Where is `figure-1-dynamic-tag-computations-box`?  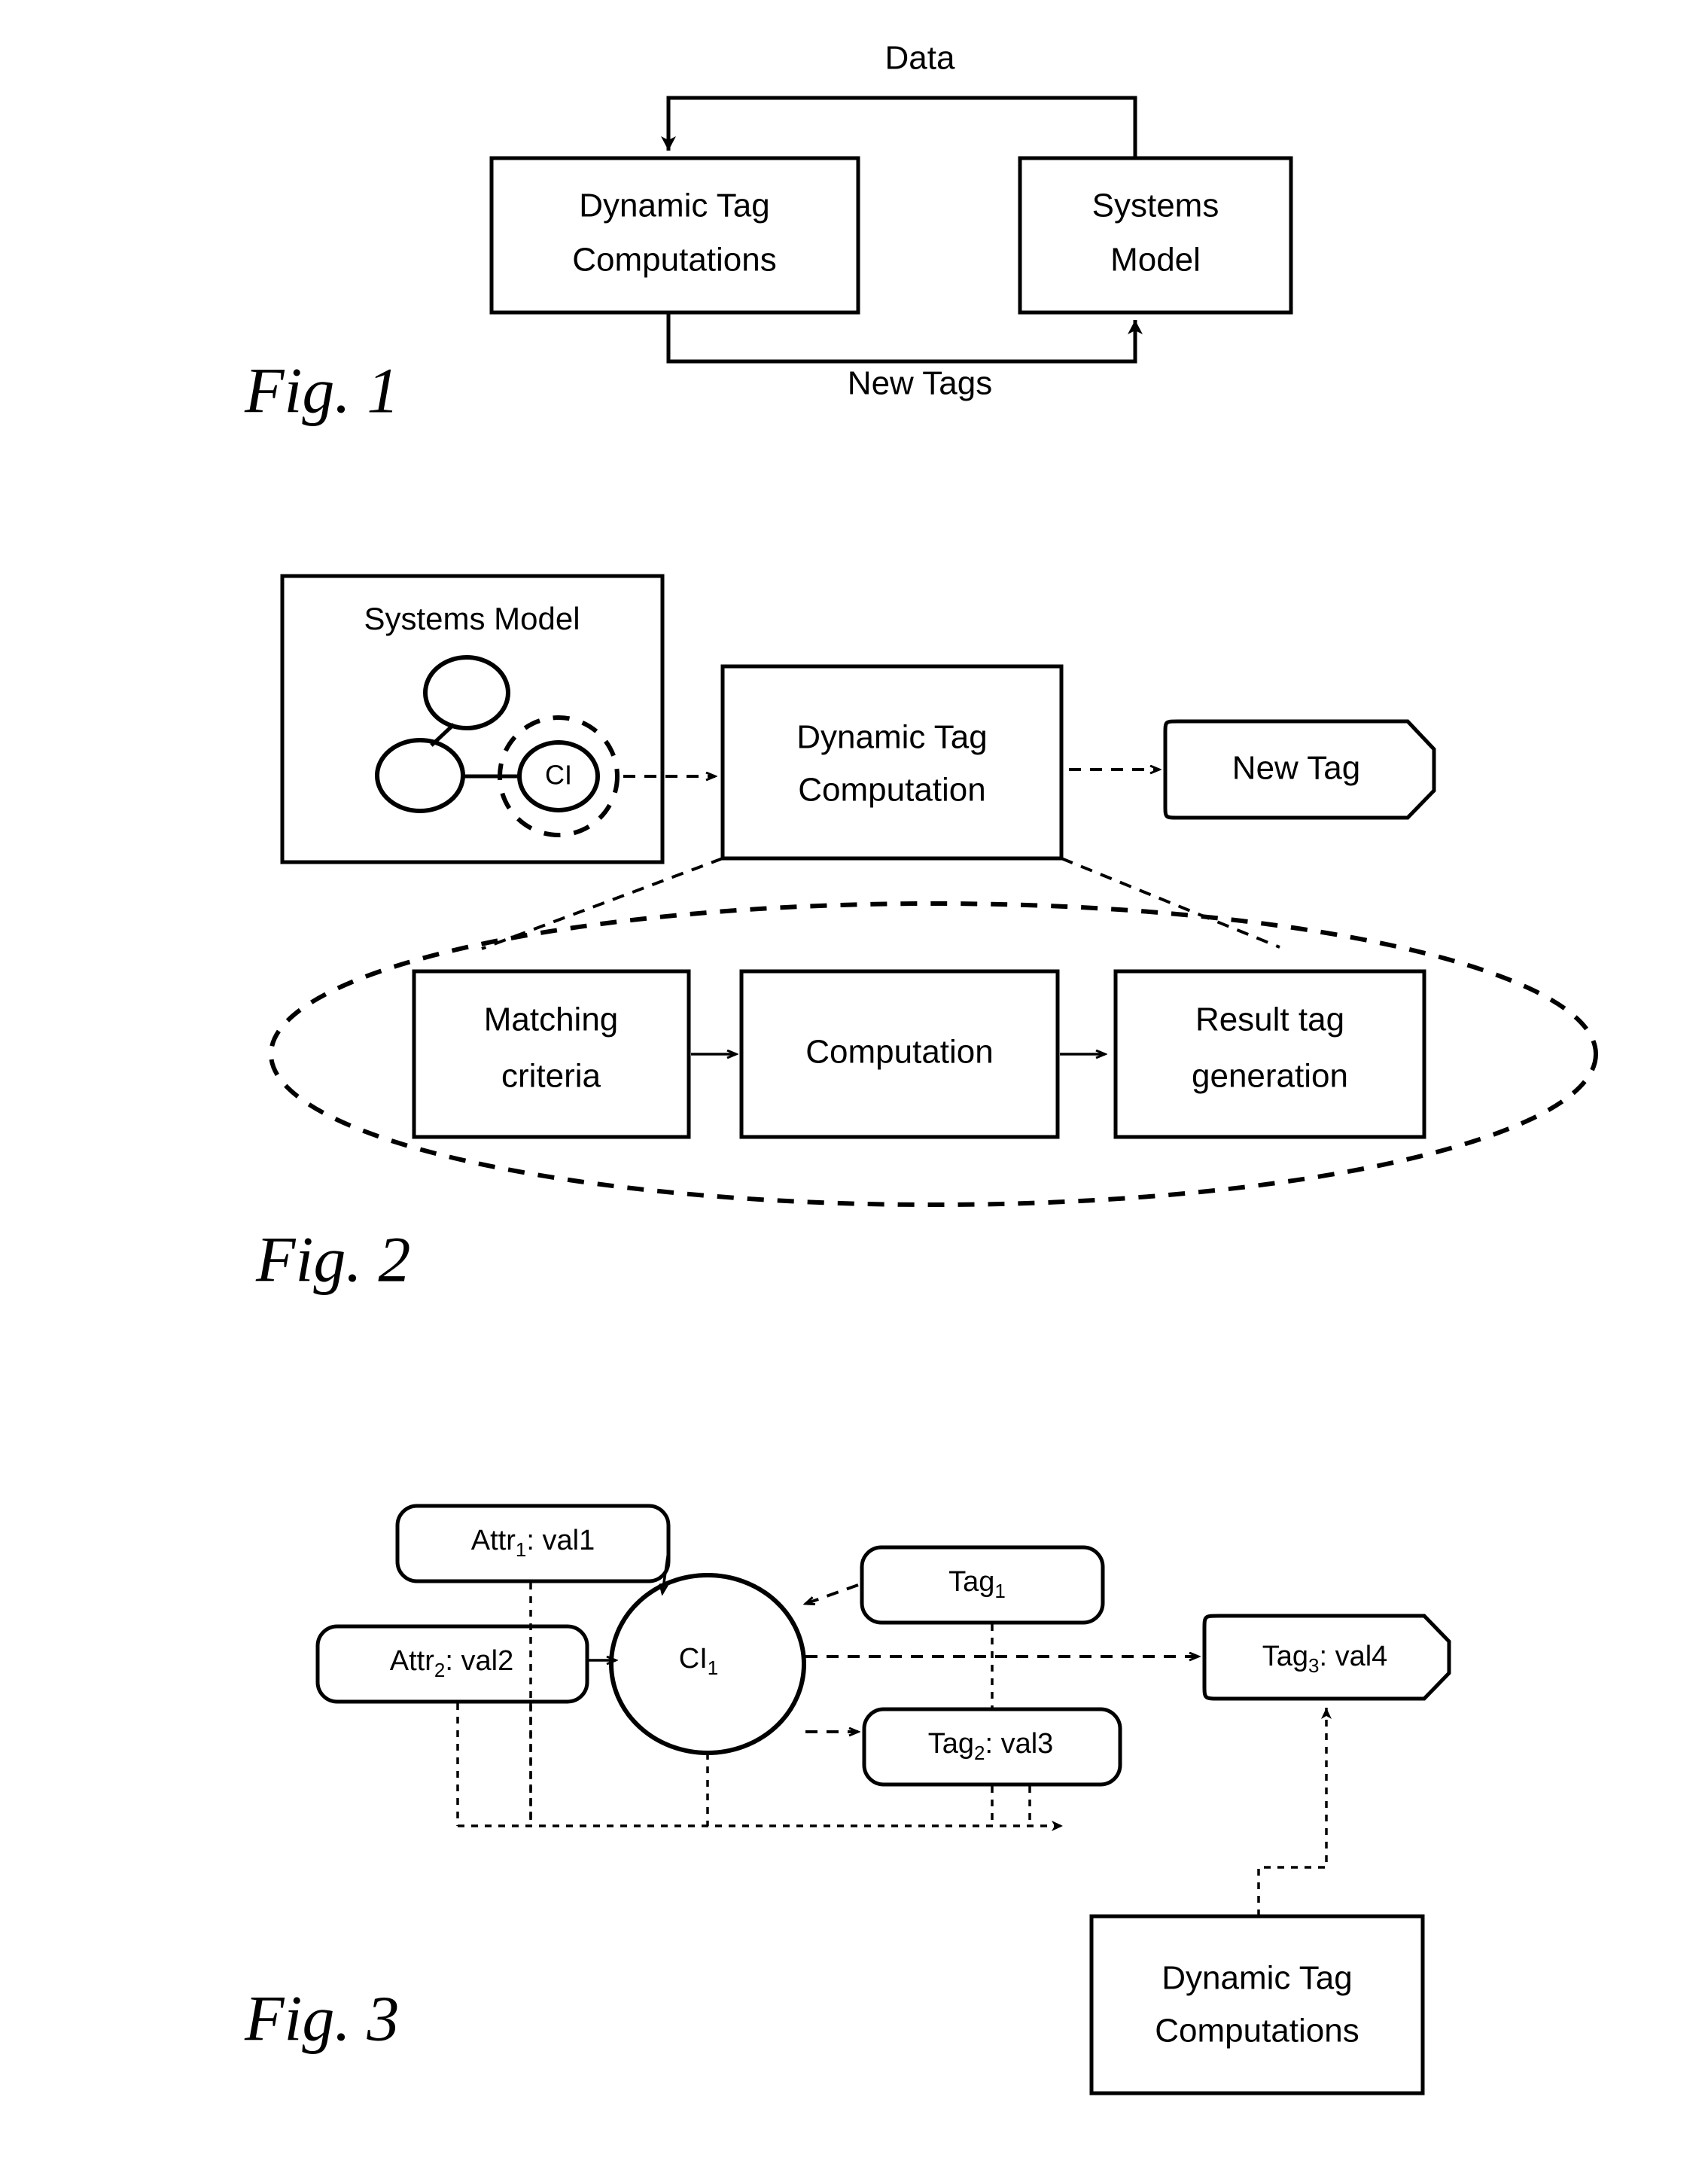 figure-1-dynamic-tag-computations-box is located at coordinates (674, 235).